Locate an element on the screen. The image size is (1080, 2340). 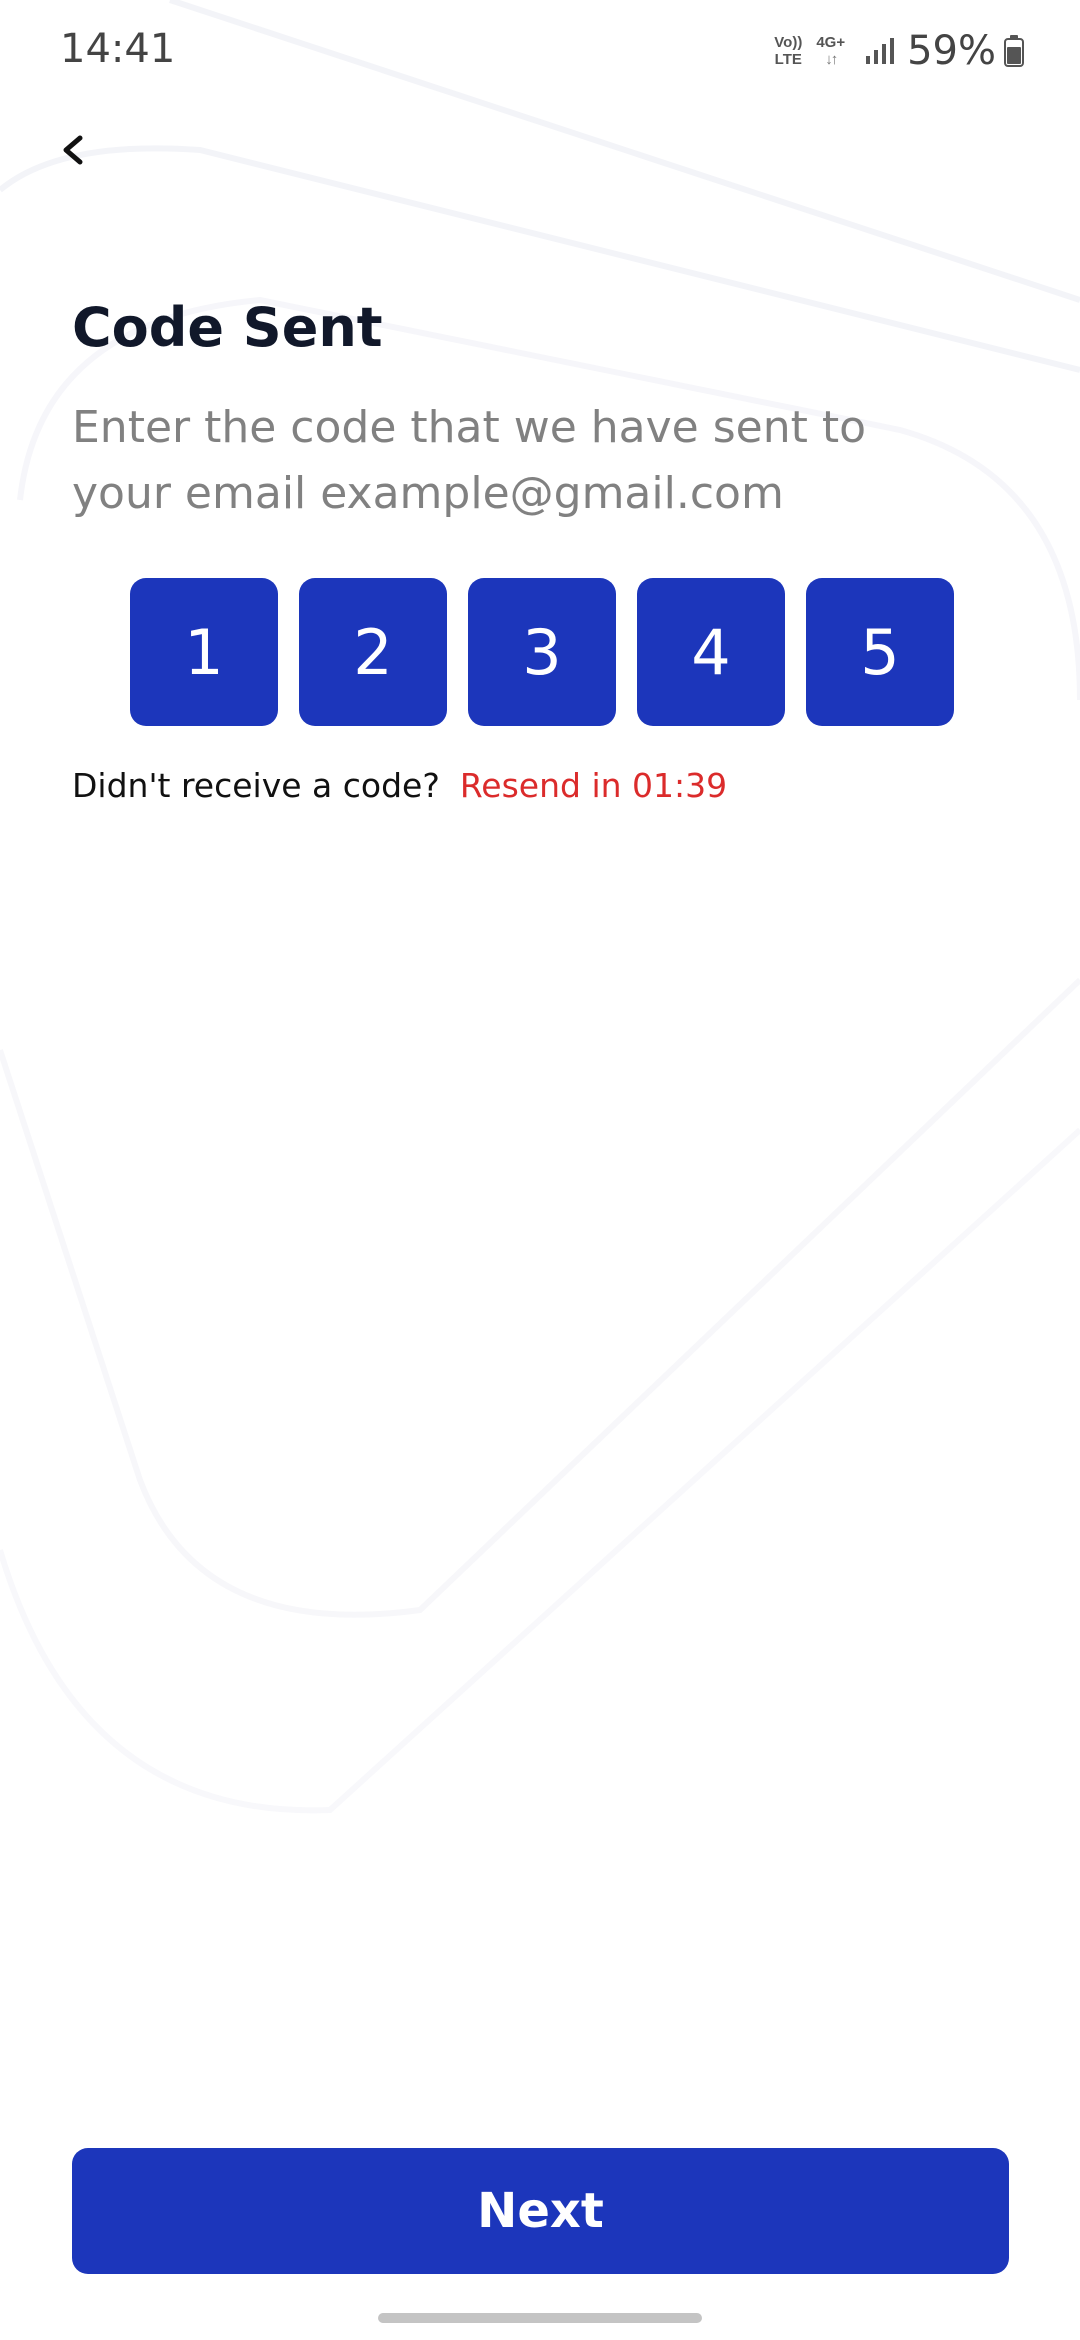
chevron-left-icon is located at coordinates (73, 150).